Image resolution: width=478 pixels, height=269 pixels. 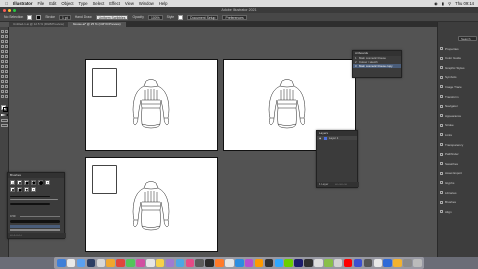 I want to click on type-tool-icon, so click(x=2, y=46).